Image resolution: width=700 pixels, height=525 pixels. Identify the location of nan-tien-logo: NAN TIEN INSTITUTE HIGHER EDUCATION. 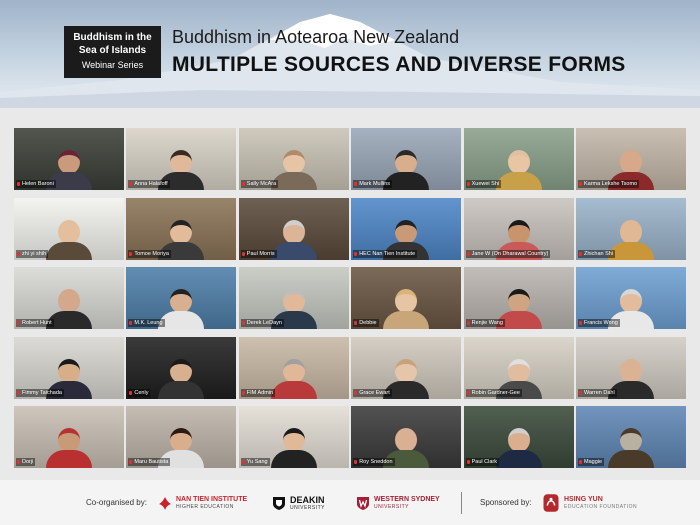
(202, 503).